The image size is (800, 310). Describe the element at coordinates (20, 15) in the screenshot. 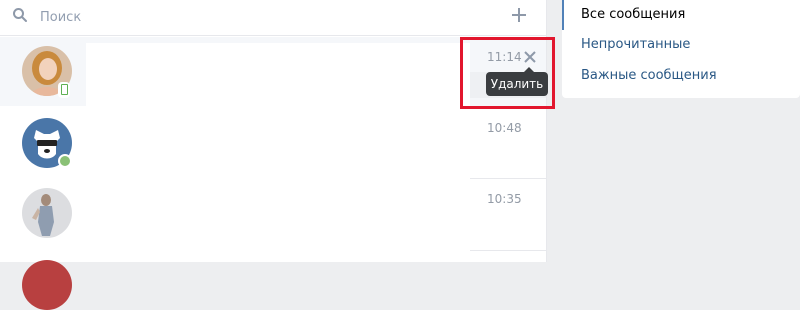

I see `search-icon` at that location.